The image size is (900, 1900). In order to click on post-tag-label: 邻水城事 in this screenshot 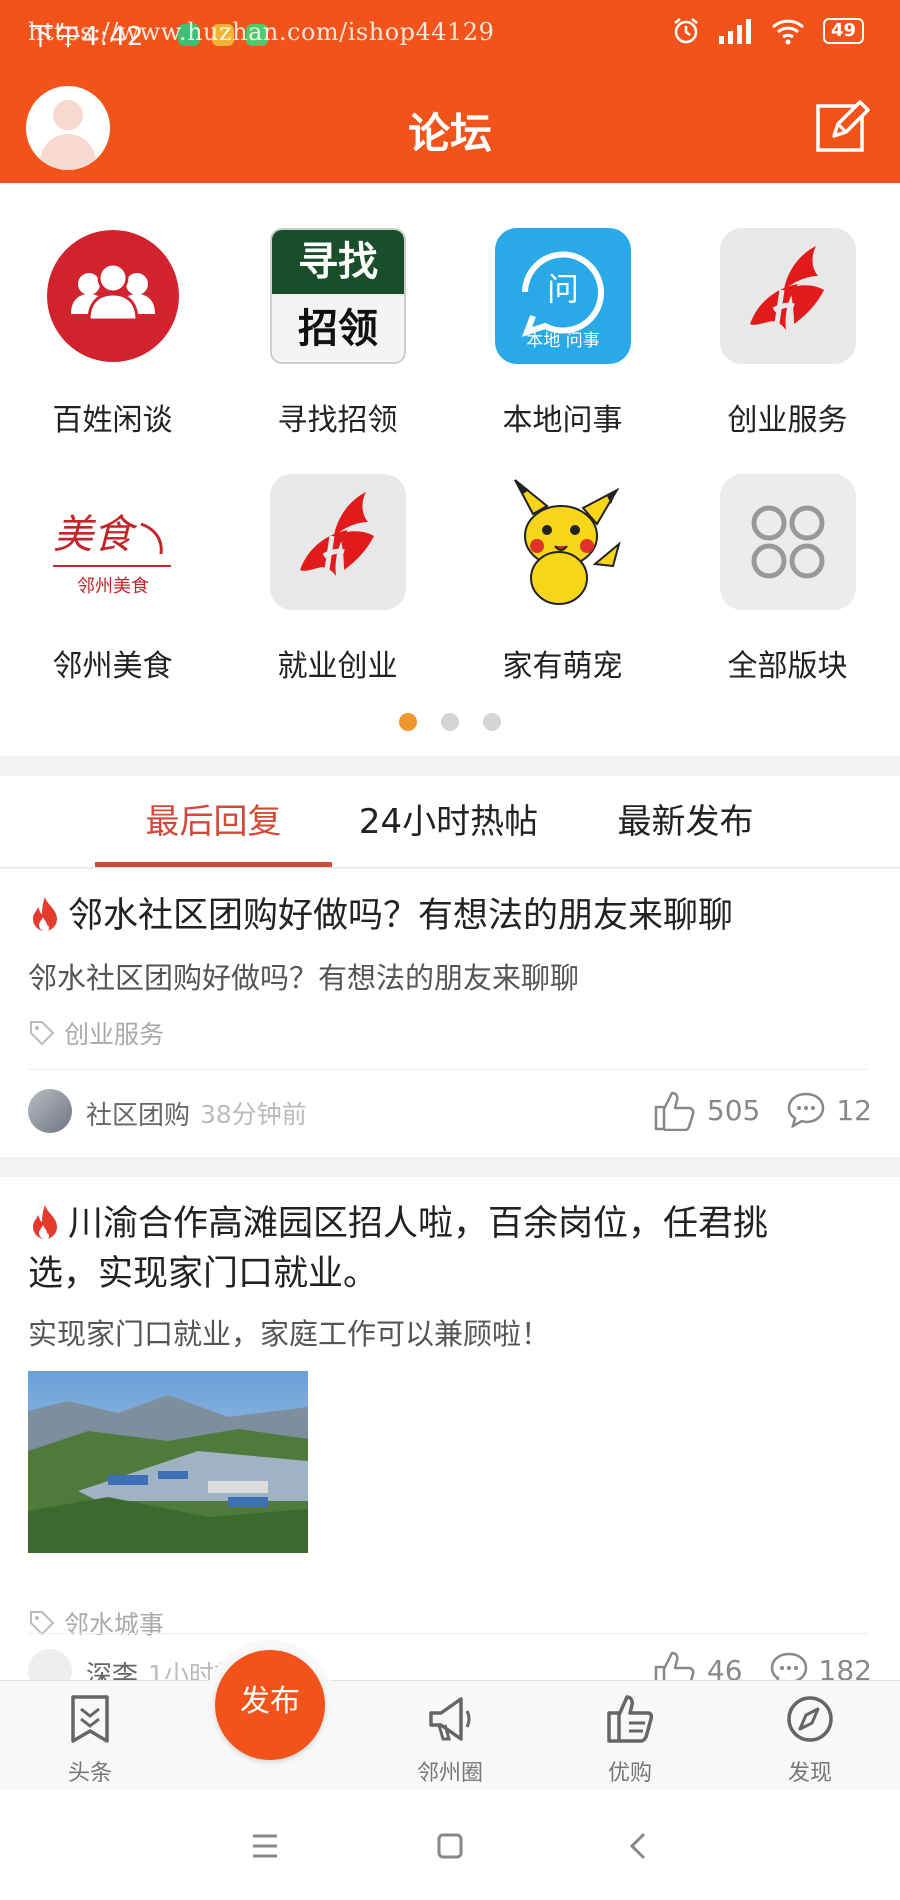, I will do `click(114, 1624)`.